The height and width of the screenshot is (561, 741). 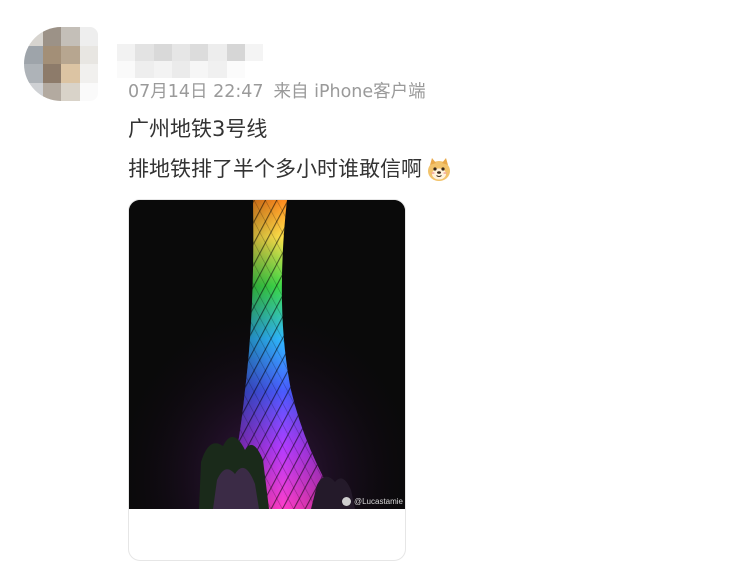 What do you see at coordinates (439, 169) in the screenshot?
I see `doge-emoji-icon` at bounding box center [439, 169].